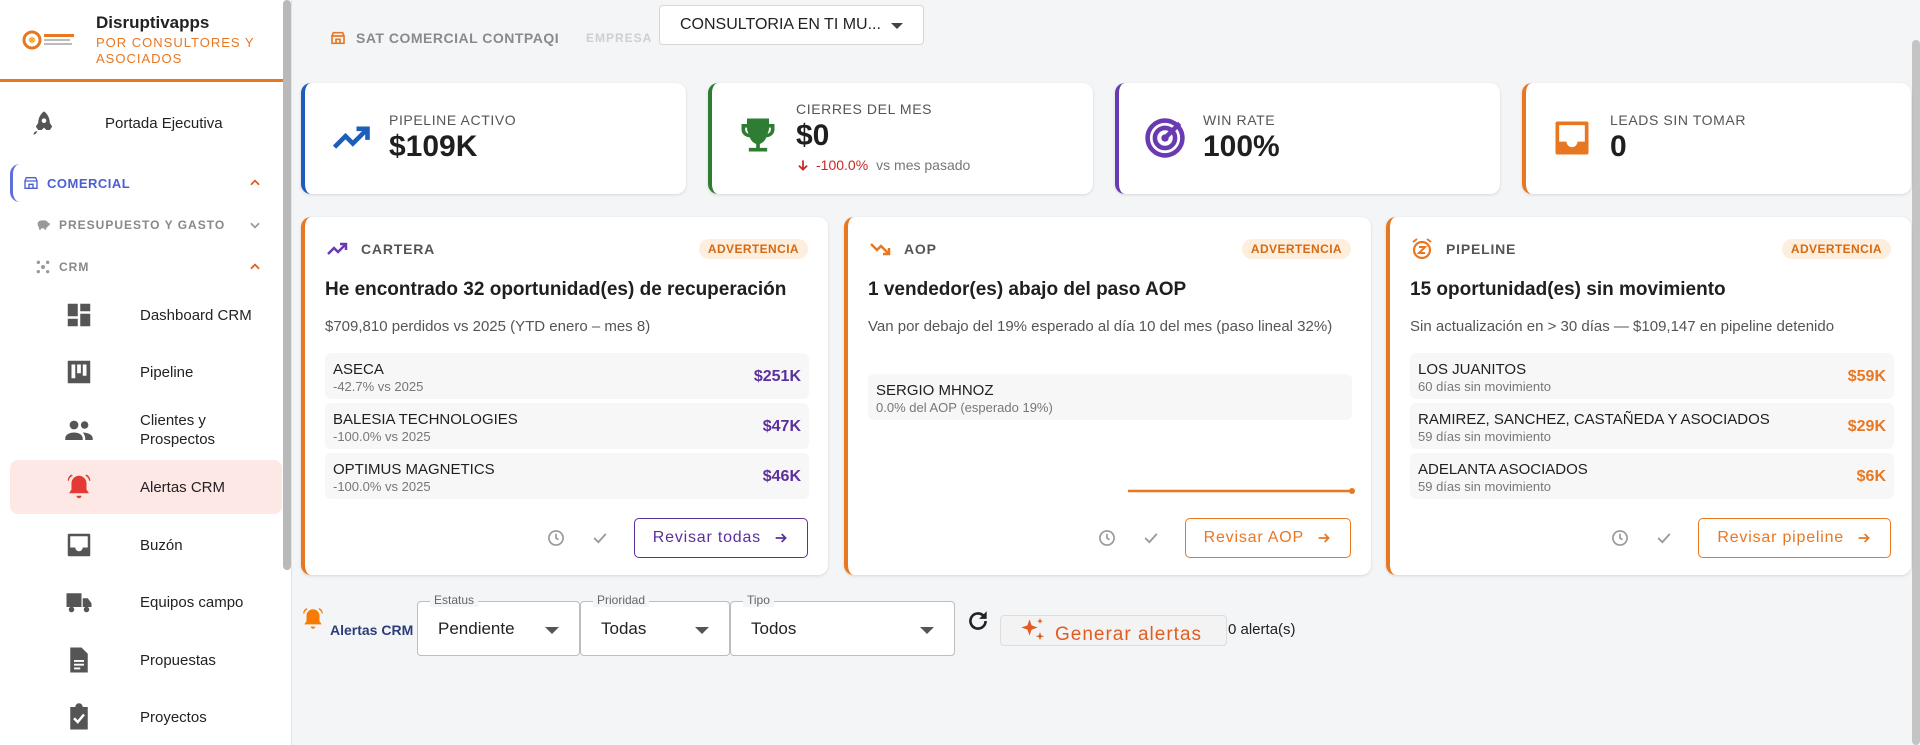 This screenshot has width=1920, height=745. What do you see at coordinates (255, 182) in the screenshot?
I see `chevron-up-icon` at bounding box center [255, 182].